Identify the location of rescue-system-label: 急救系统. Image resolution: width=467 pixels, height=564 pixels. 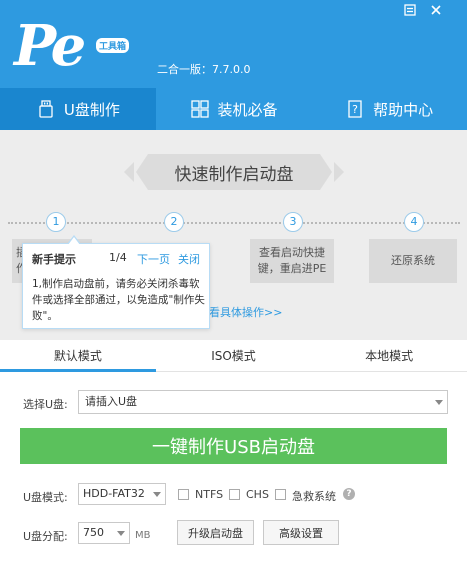
(314, 496).